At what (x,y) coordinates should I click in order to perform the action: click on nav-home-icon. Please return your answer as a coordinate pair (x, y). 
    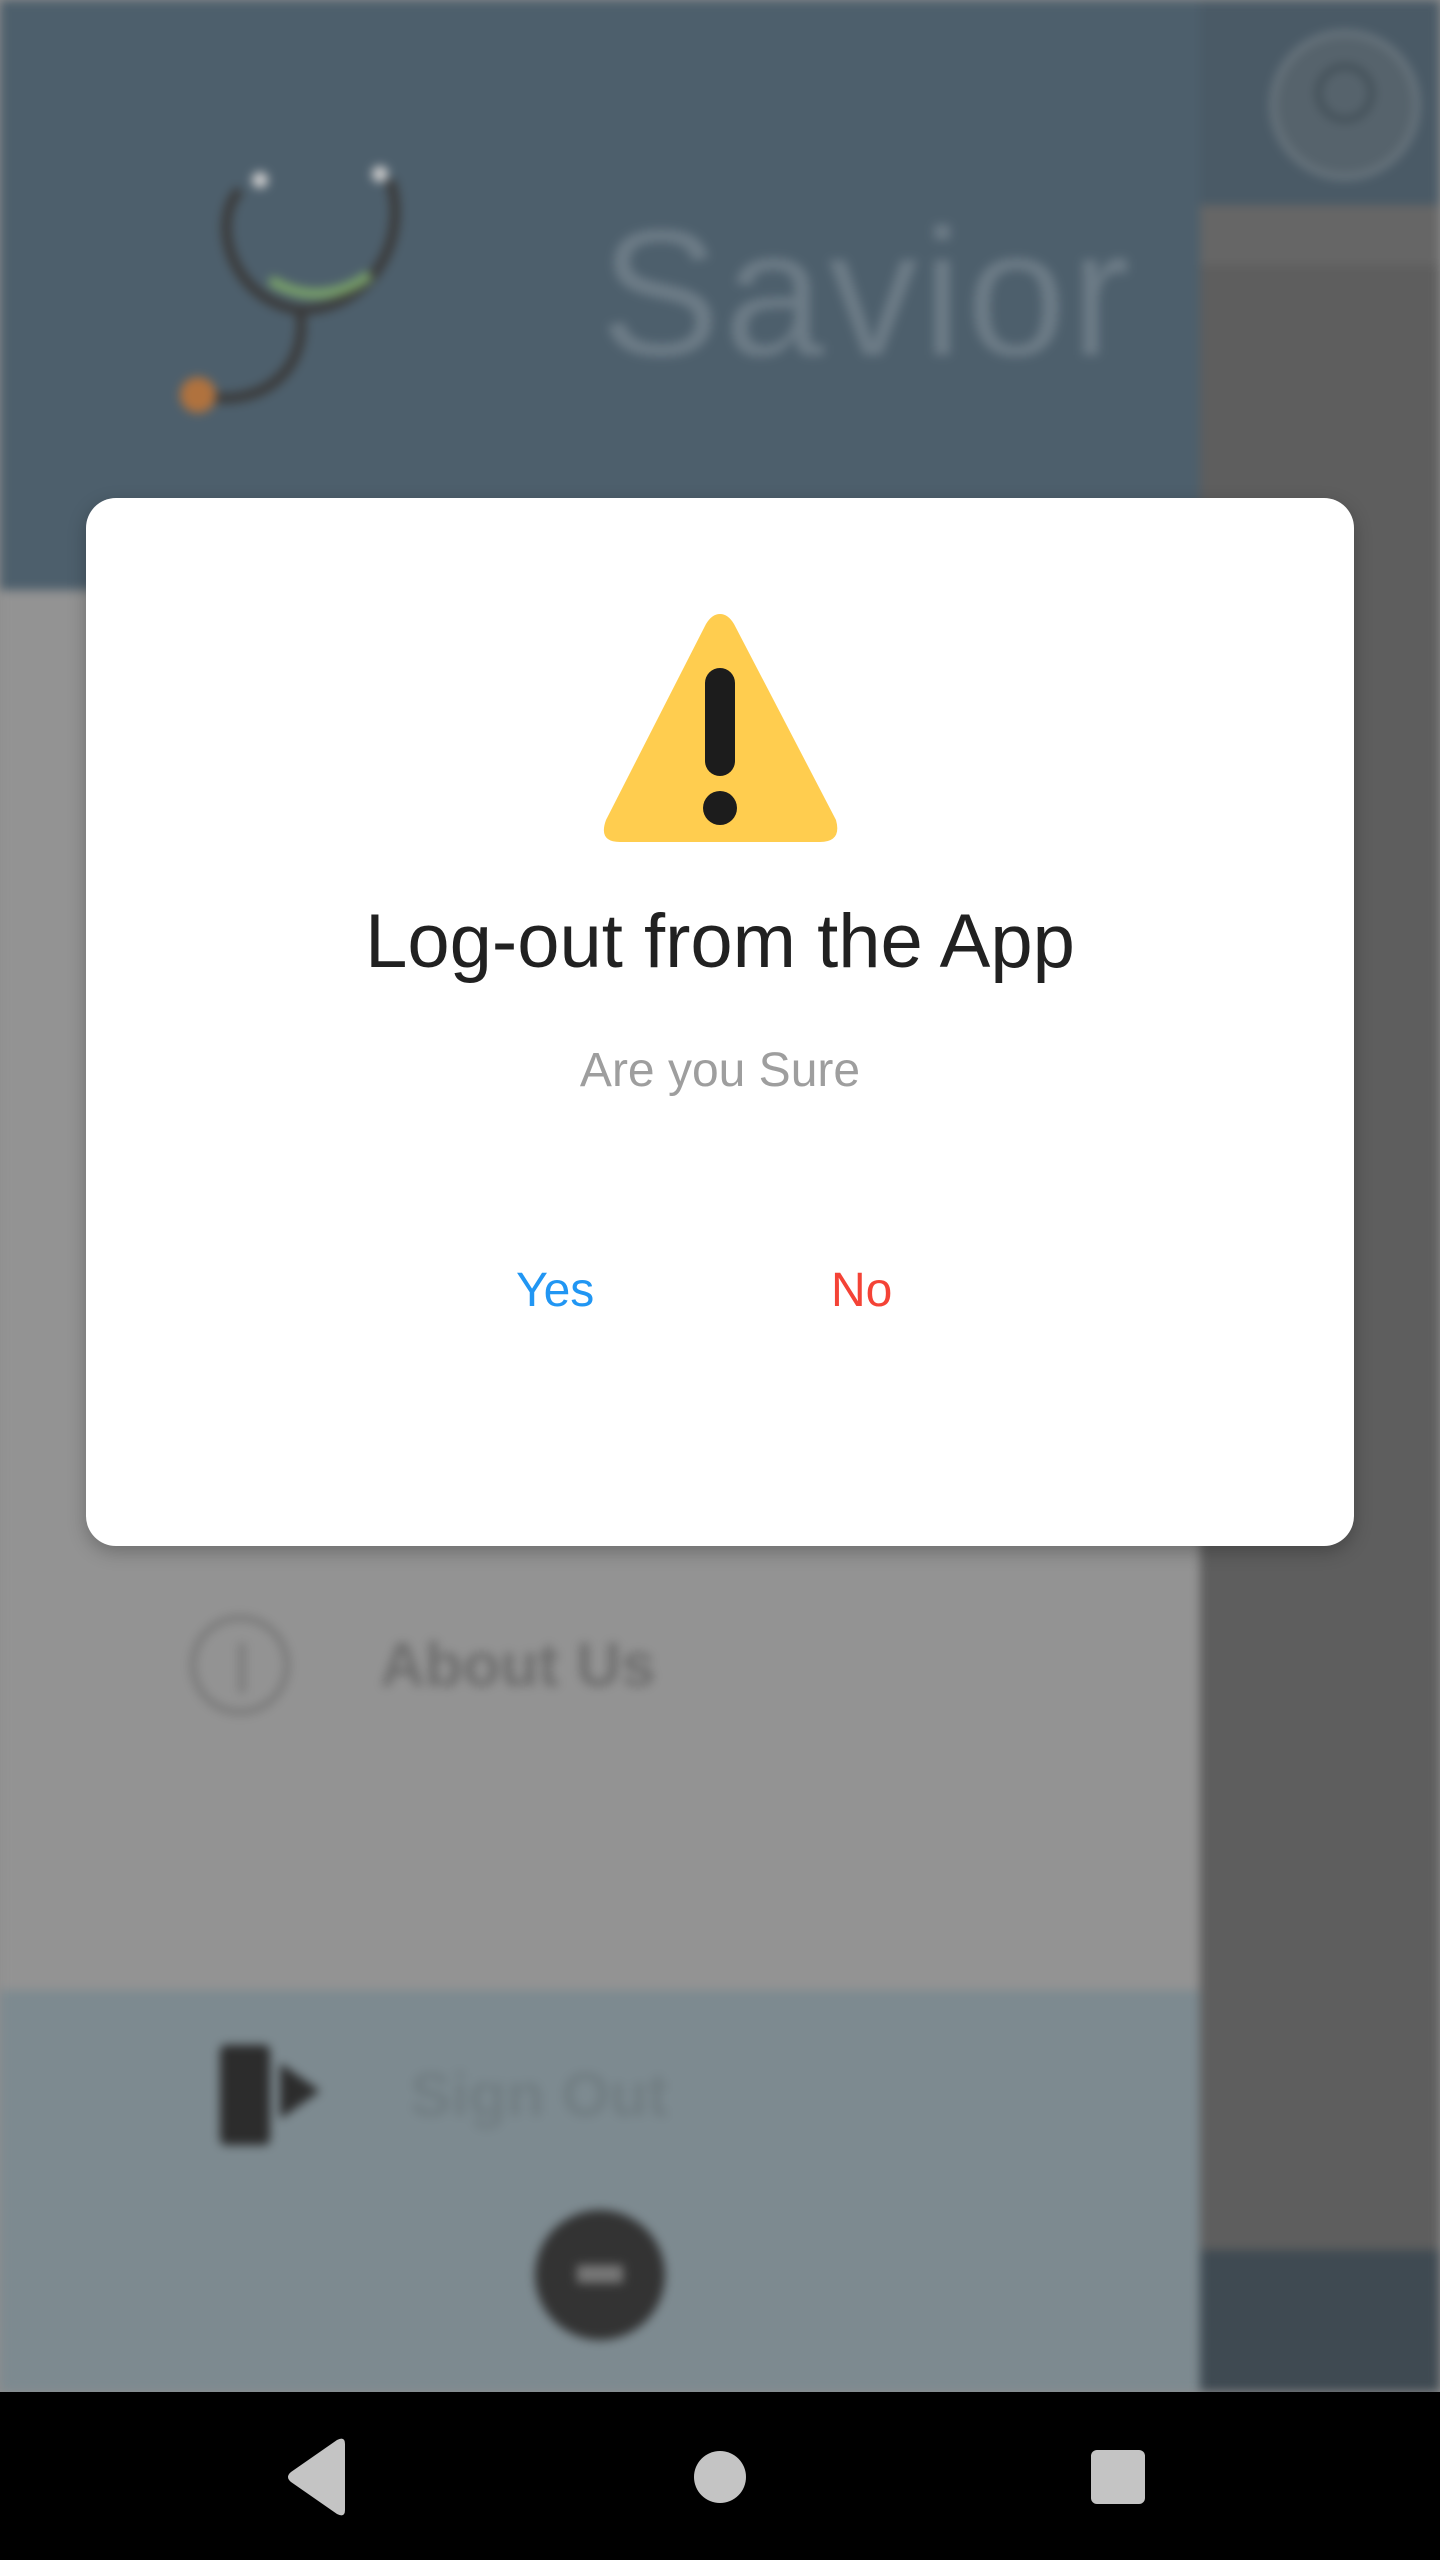
    Looking at the image, I should click on (720, 2477).